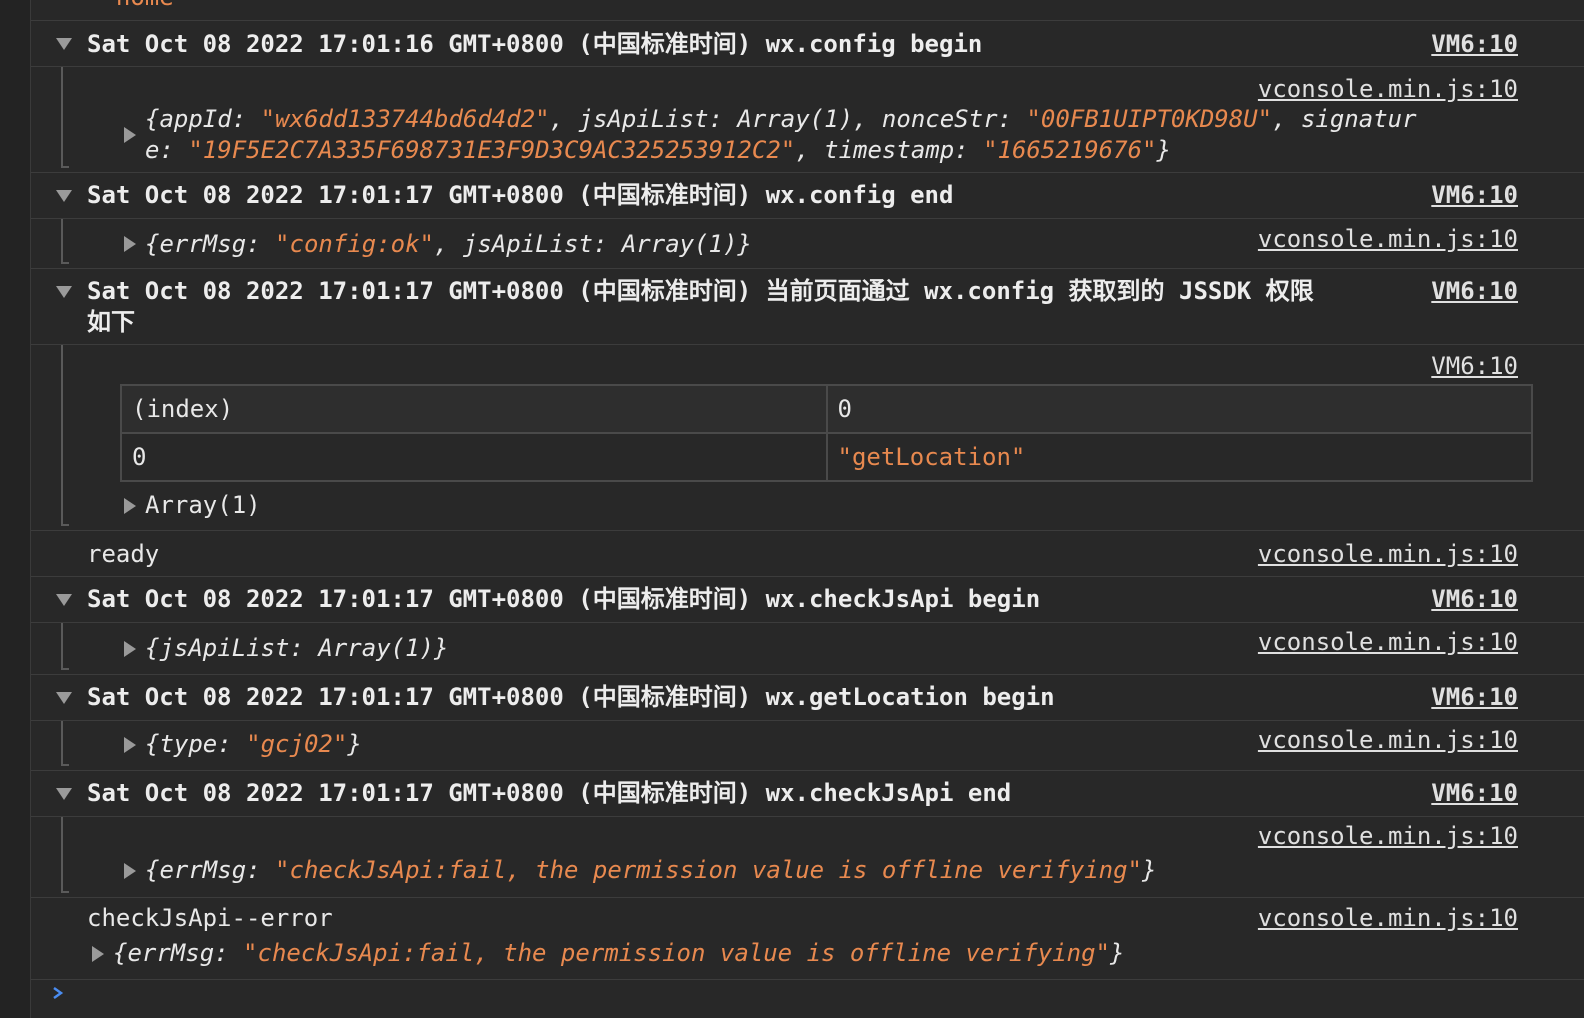 The height and width of the screenshot is (1018, 1584). I want to click on log-text: ready, so click(123, 554).